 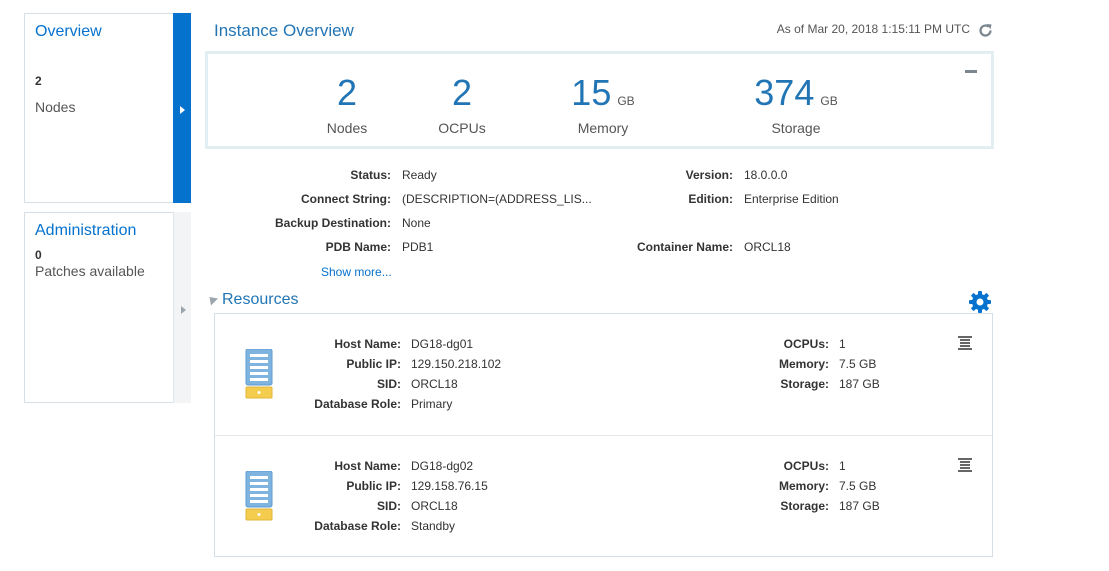 What do you see at coordinates (107, 108) in the screenshot?
I see `overview-tile: Overview 2 Nodes` at bounding box center [107, 108].